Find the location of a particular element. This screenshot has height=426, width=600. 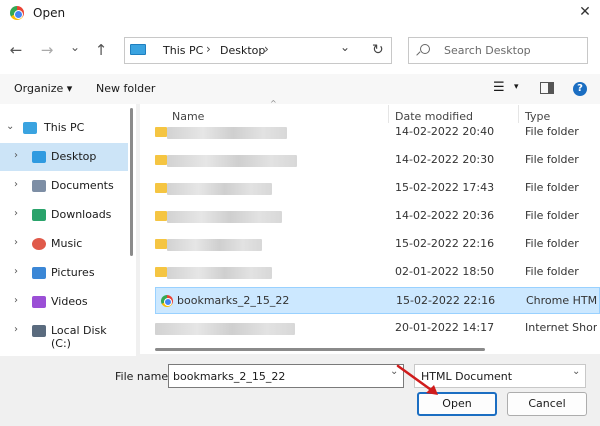

table-row: 15-02-2022 17:43 File folder is located at coordinates (377, 188).